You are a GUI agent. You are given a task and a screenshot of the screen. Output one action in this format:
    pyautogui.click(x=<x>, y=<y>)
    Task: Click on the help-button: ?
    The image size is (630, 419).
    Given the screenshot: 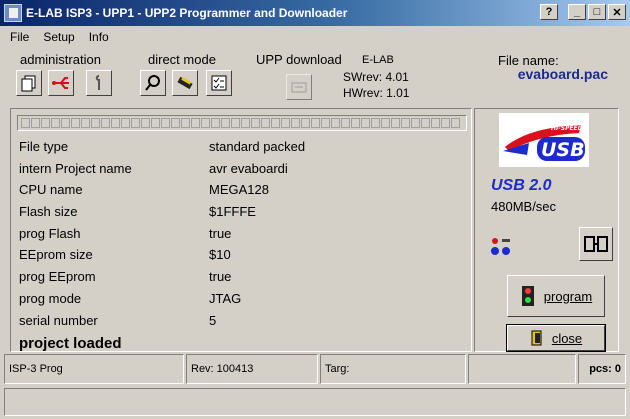 What is the action you would take?
    pyautogui.click(x=549, y=12)
    